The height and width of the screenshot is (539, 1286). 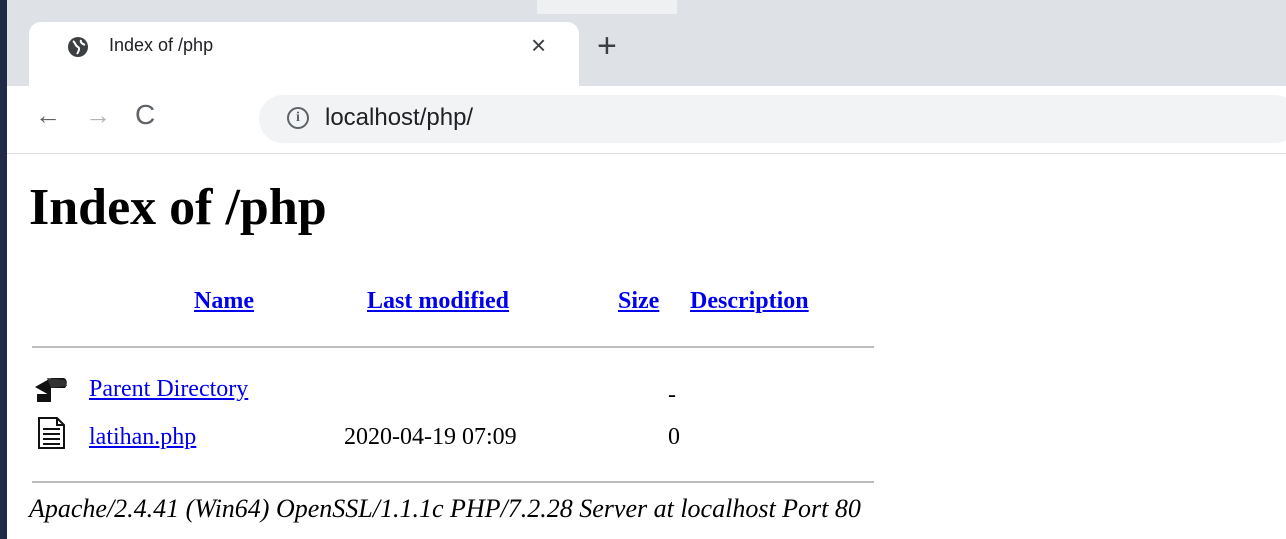 I want to click on tab-title: Index of /php, so click(x=161, y=45).